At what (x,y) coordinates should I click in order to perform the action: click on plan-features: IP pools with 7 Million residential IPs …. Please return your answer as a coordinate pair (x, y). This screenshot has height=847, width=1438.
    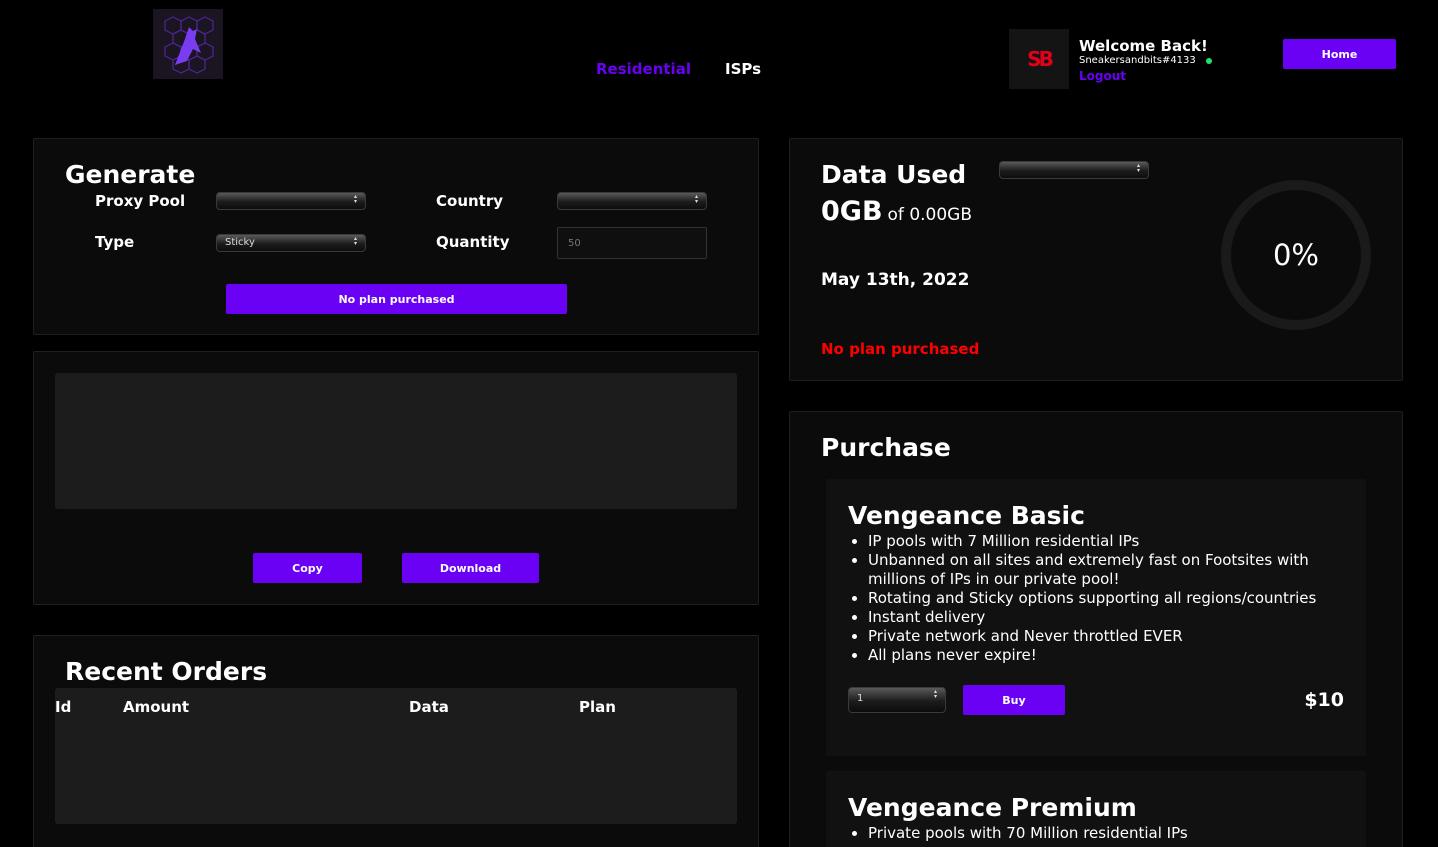
    Looking at the image, I should click on (1103, 598).